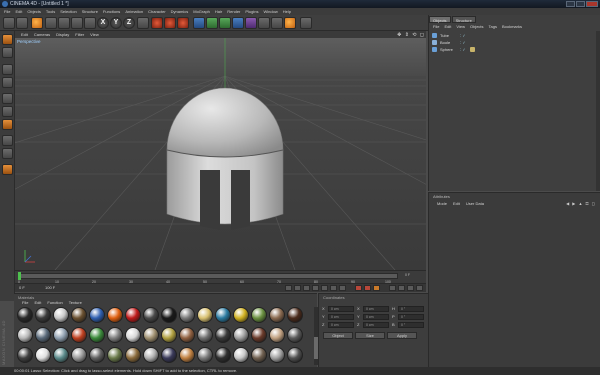 This screenshot has height=375, width=600. I want to click on menu-animation: Animation, so click(134, 11).